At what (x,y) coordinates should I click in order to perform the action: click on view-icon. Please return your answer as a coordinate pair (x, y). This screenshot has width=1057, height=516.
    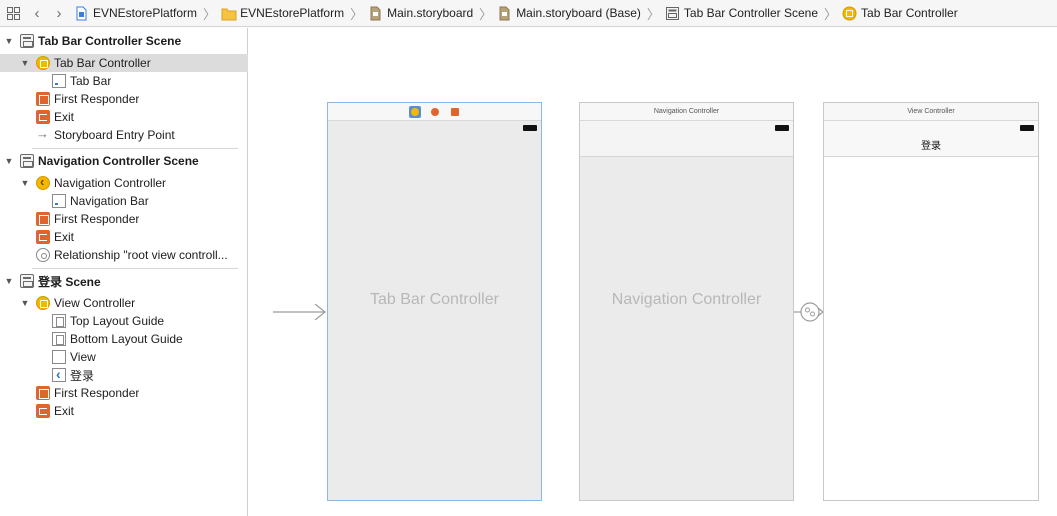
    Looking at the image, I should click on (59, 357).